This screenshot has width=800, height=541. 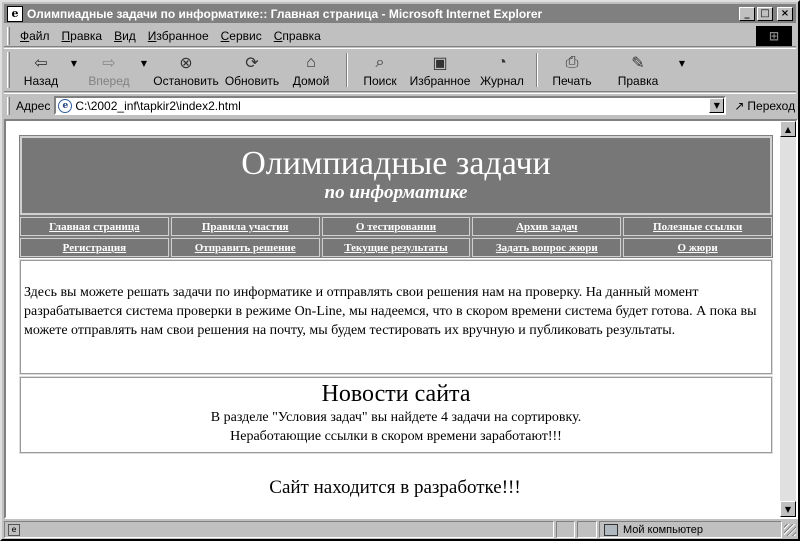 I want to click on menu-grip, so click(x=8, y=35).